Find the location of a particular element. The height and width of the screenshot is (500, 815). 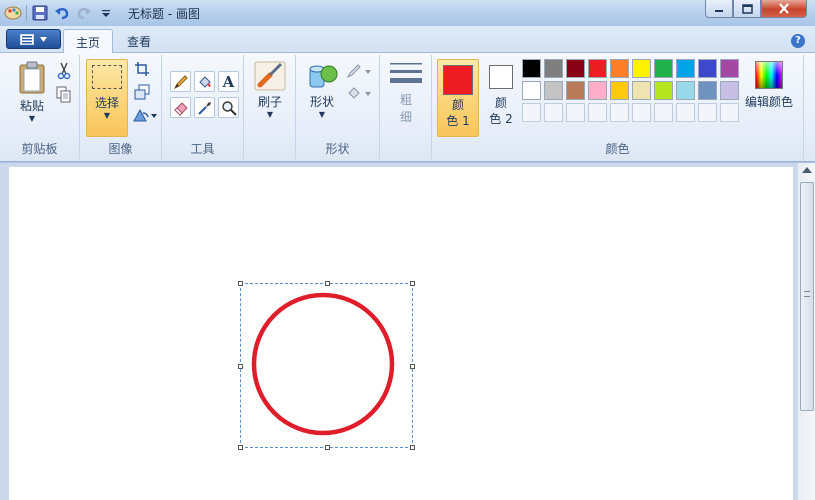

minimize-button is located at coordinates (719, 9).